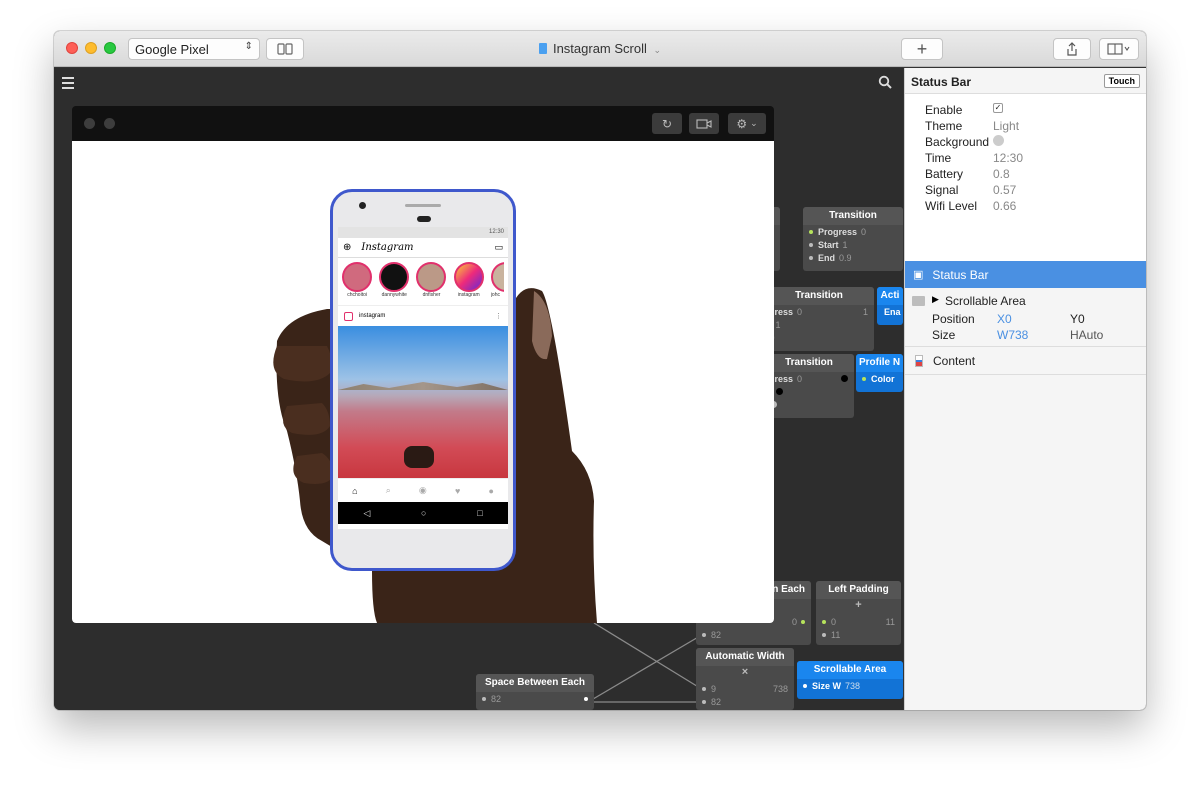 The width and height of the screenshot is (1200, 786). Describe the element at coordinates (838, 231) in the screenshot. I see `port-label: Progress` at that location.